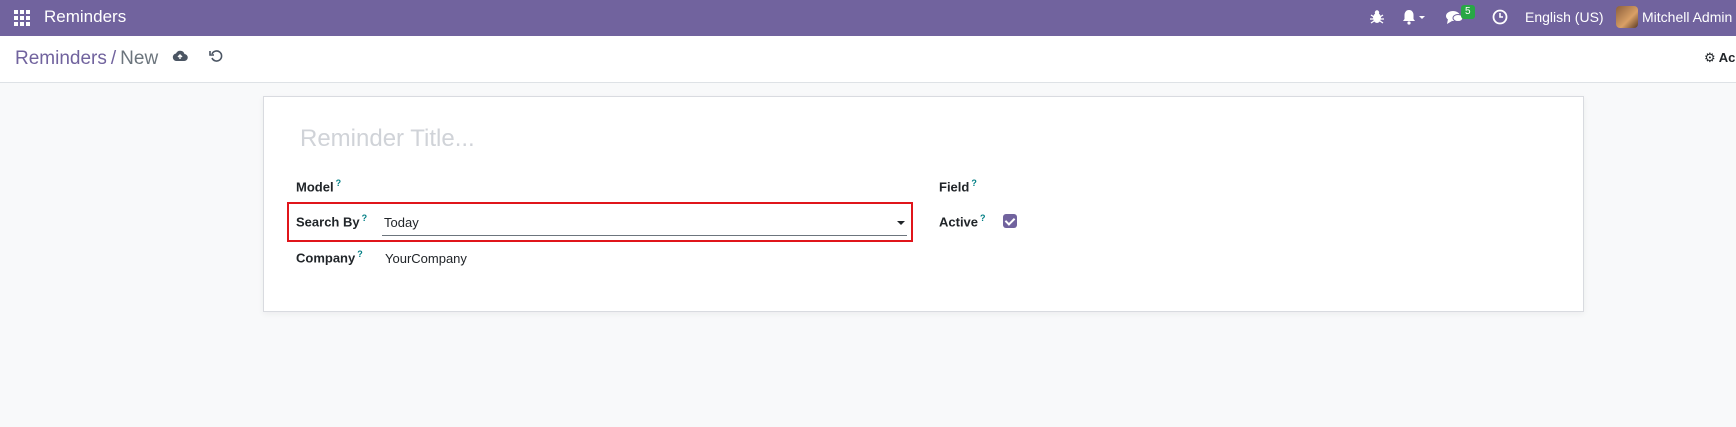  What do you see at coordinates (959, 222) in the screenshot?
I see `active-label-text: Active` at bounding box center [959, 222].